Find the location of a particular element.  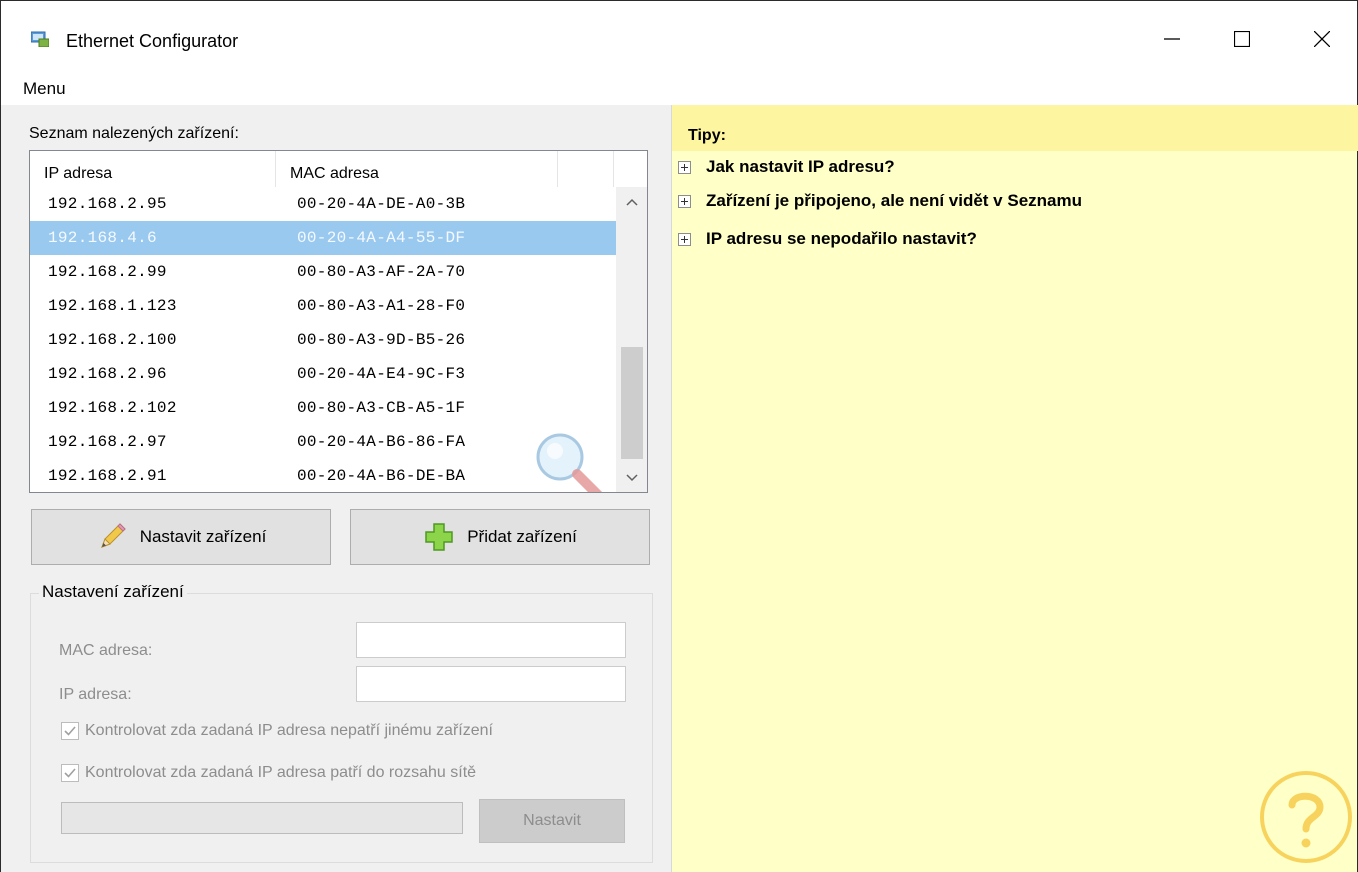

menu-item-menu: Menu is located at coordinates (44, 89).